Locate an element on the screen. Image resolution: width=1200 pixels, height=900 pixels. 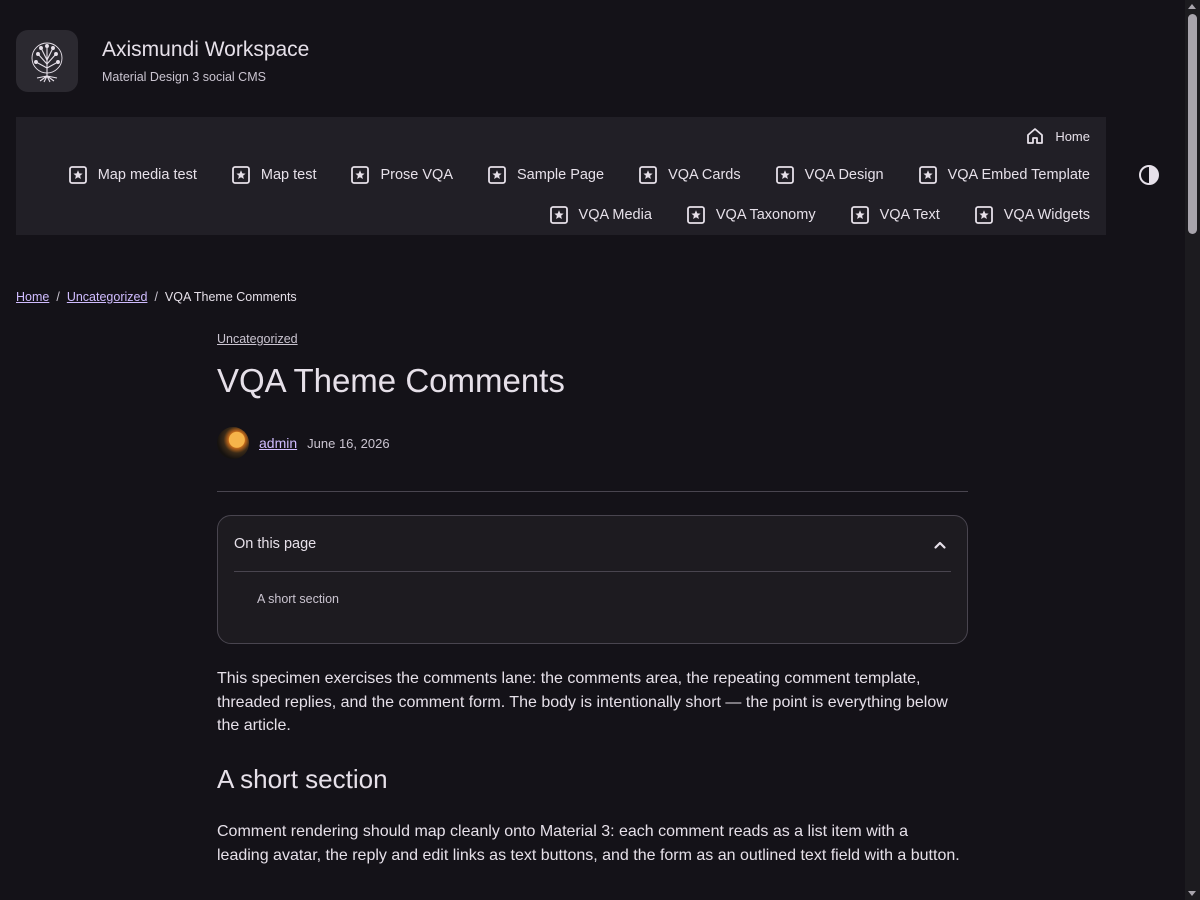
toc-title: On this page is located at coordinates (275, 544).